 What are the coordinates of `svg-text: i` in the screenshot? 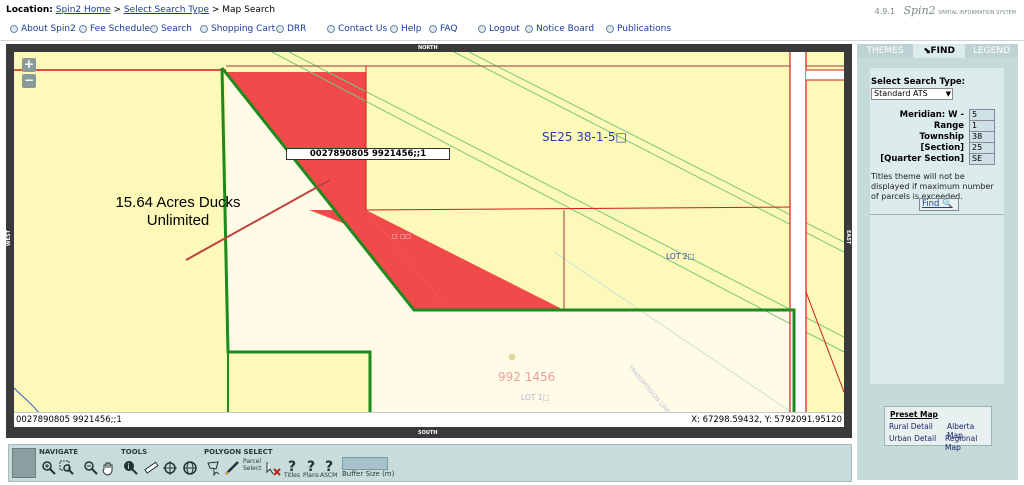 It's located at (128, 466).